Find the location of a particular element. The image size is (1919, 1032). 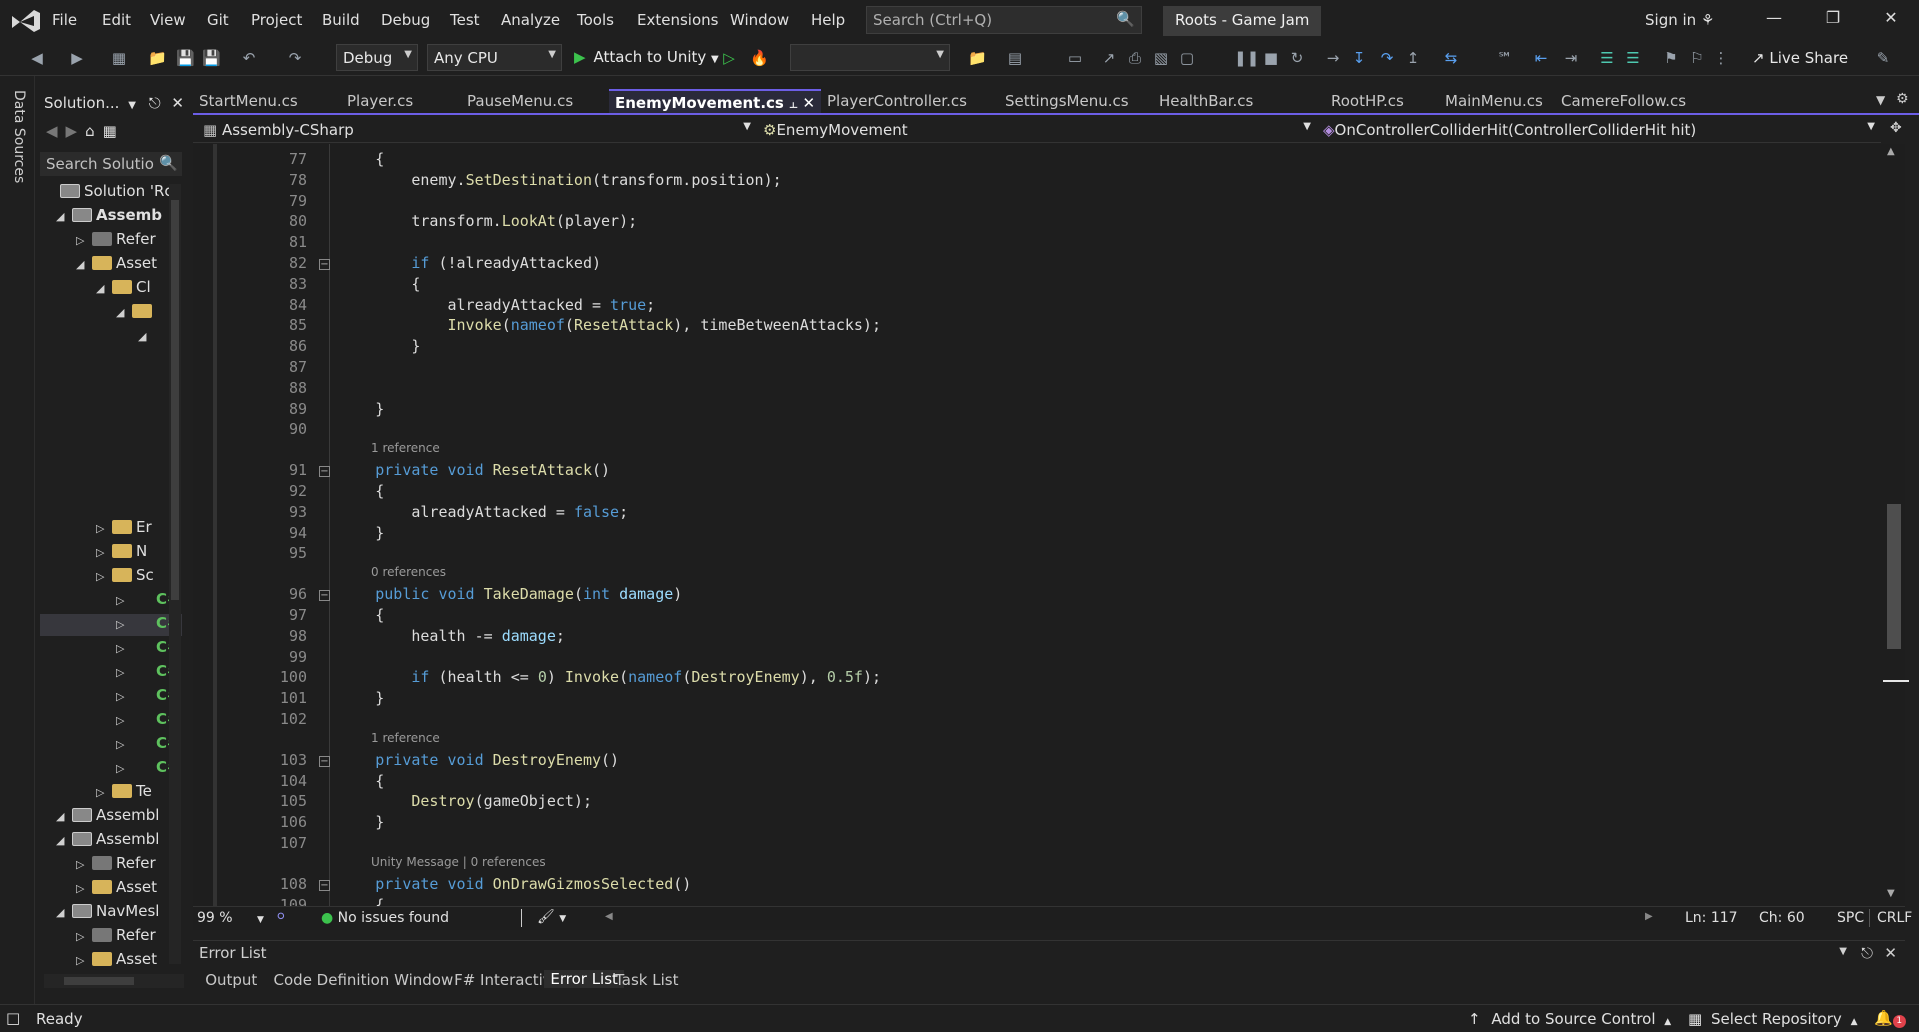

show-next-statement-icon: → is located at coordinates (1333, 58).